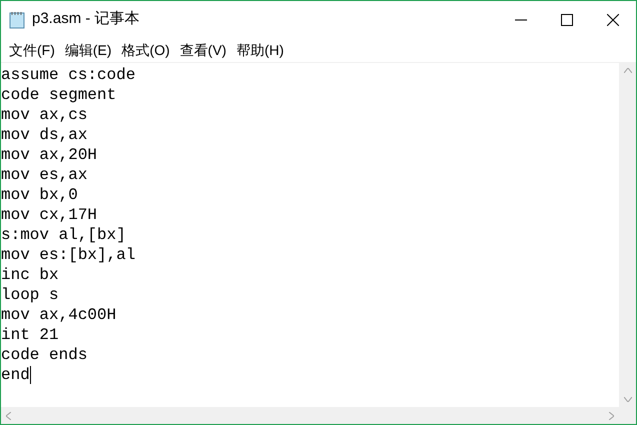  What do you see at coordinates (145, 50) in the screenshot?
I see `menu-item: 格式(O)` at bounding box center [145, 50].